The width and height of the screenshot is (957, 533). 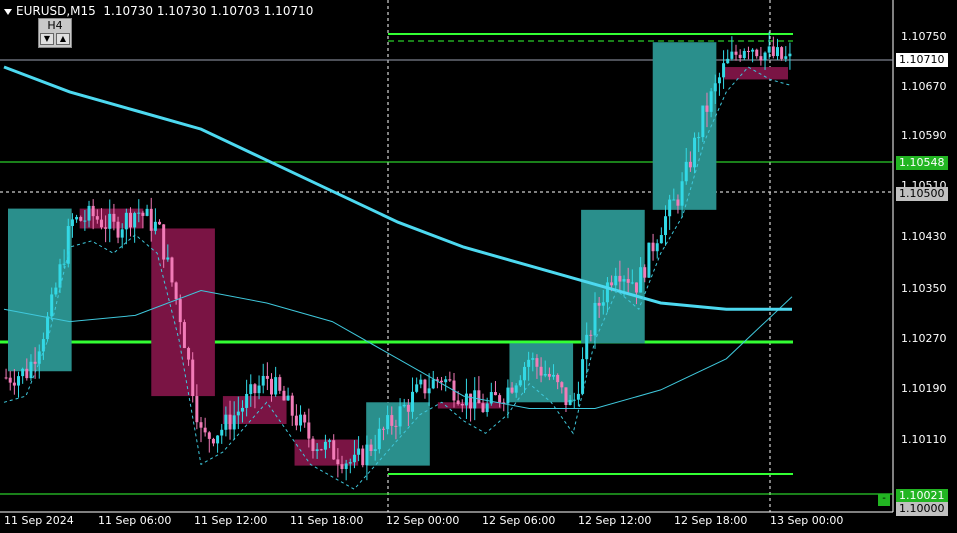 I want to click on menu-triangle-icon, so click(x=8, y=11).